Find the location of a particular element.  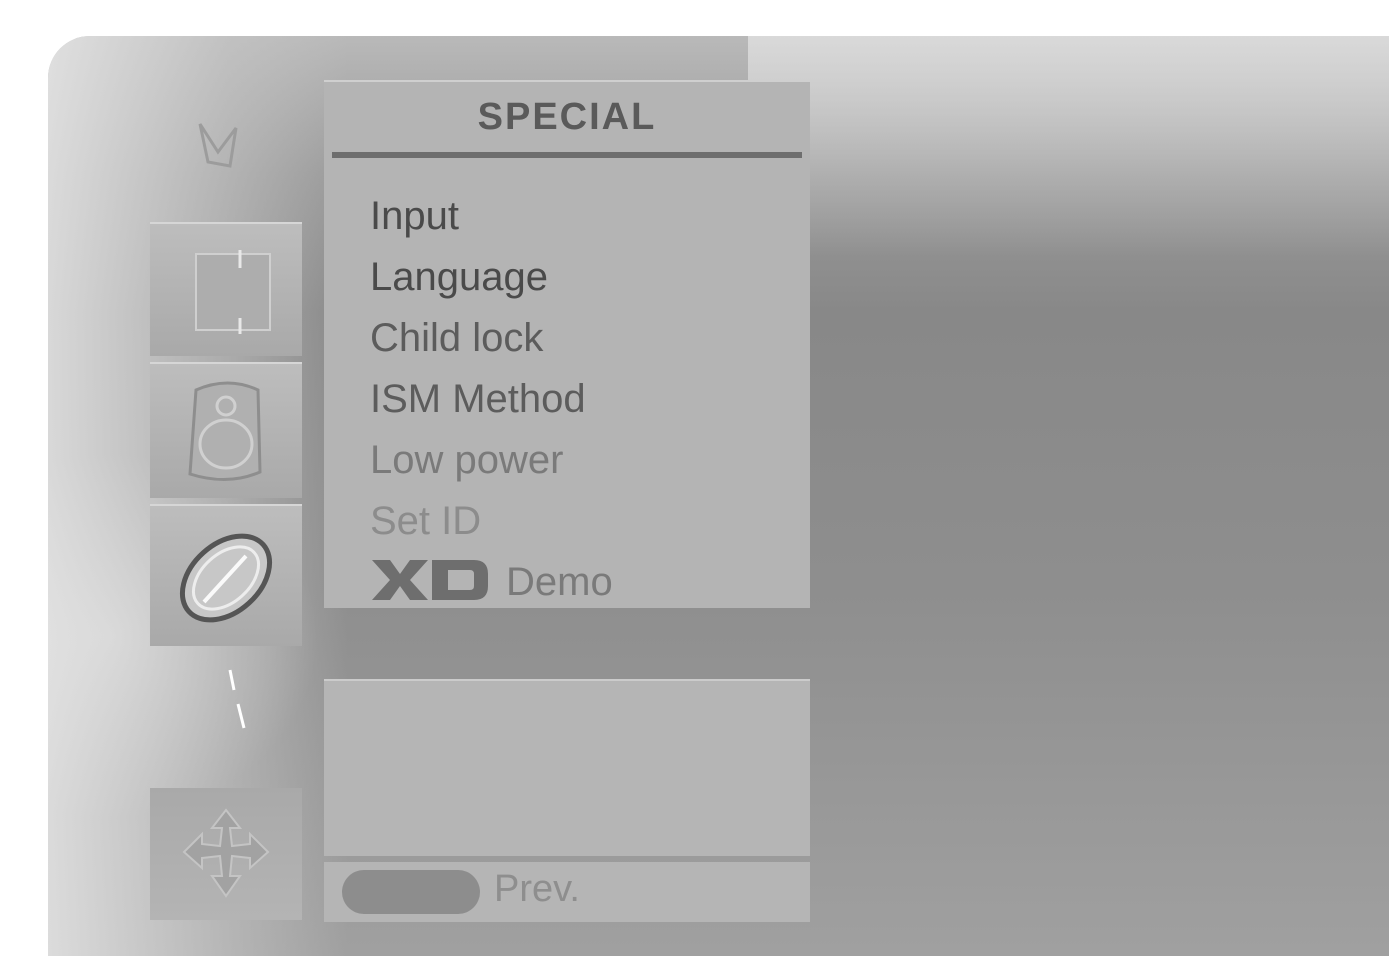

footer-bar: Prev. is located at coordinates (567, 892).